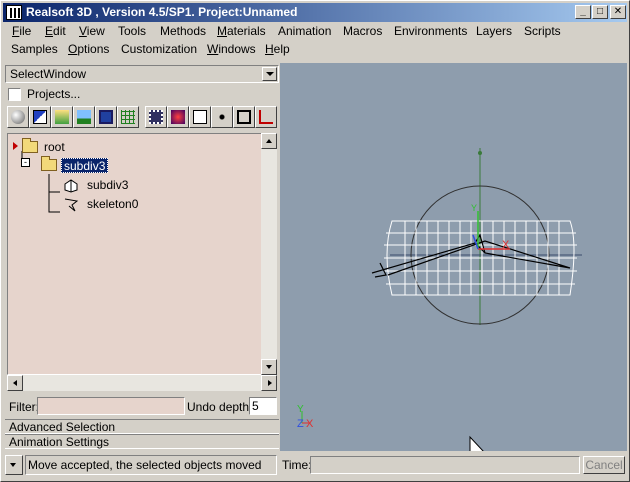  I want to click on expand-arrow-icon, so click(15, 146).